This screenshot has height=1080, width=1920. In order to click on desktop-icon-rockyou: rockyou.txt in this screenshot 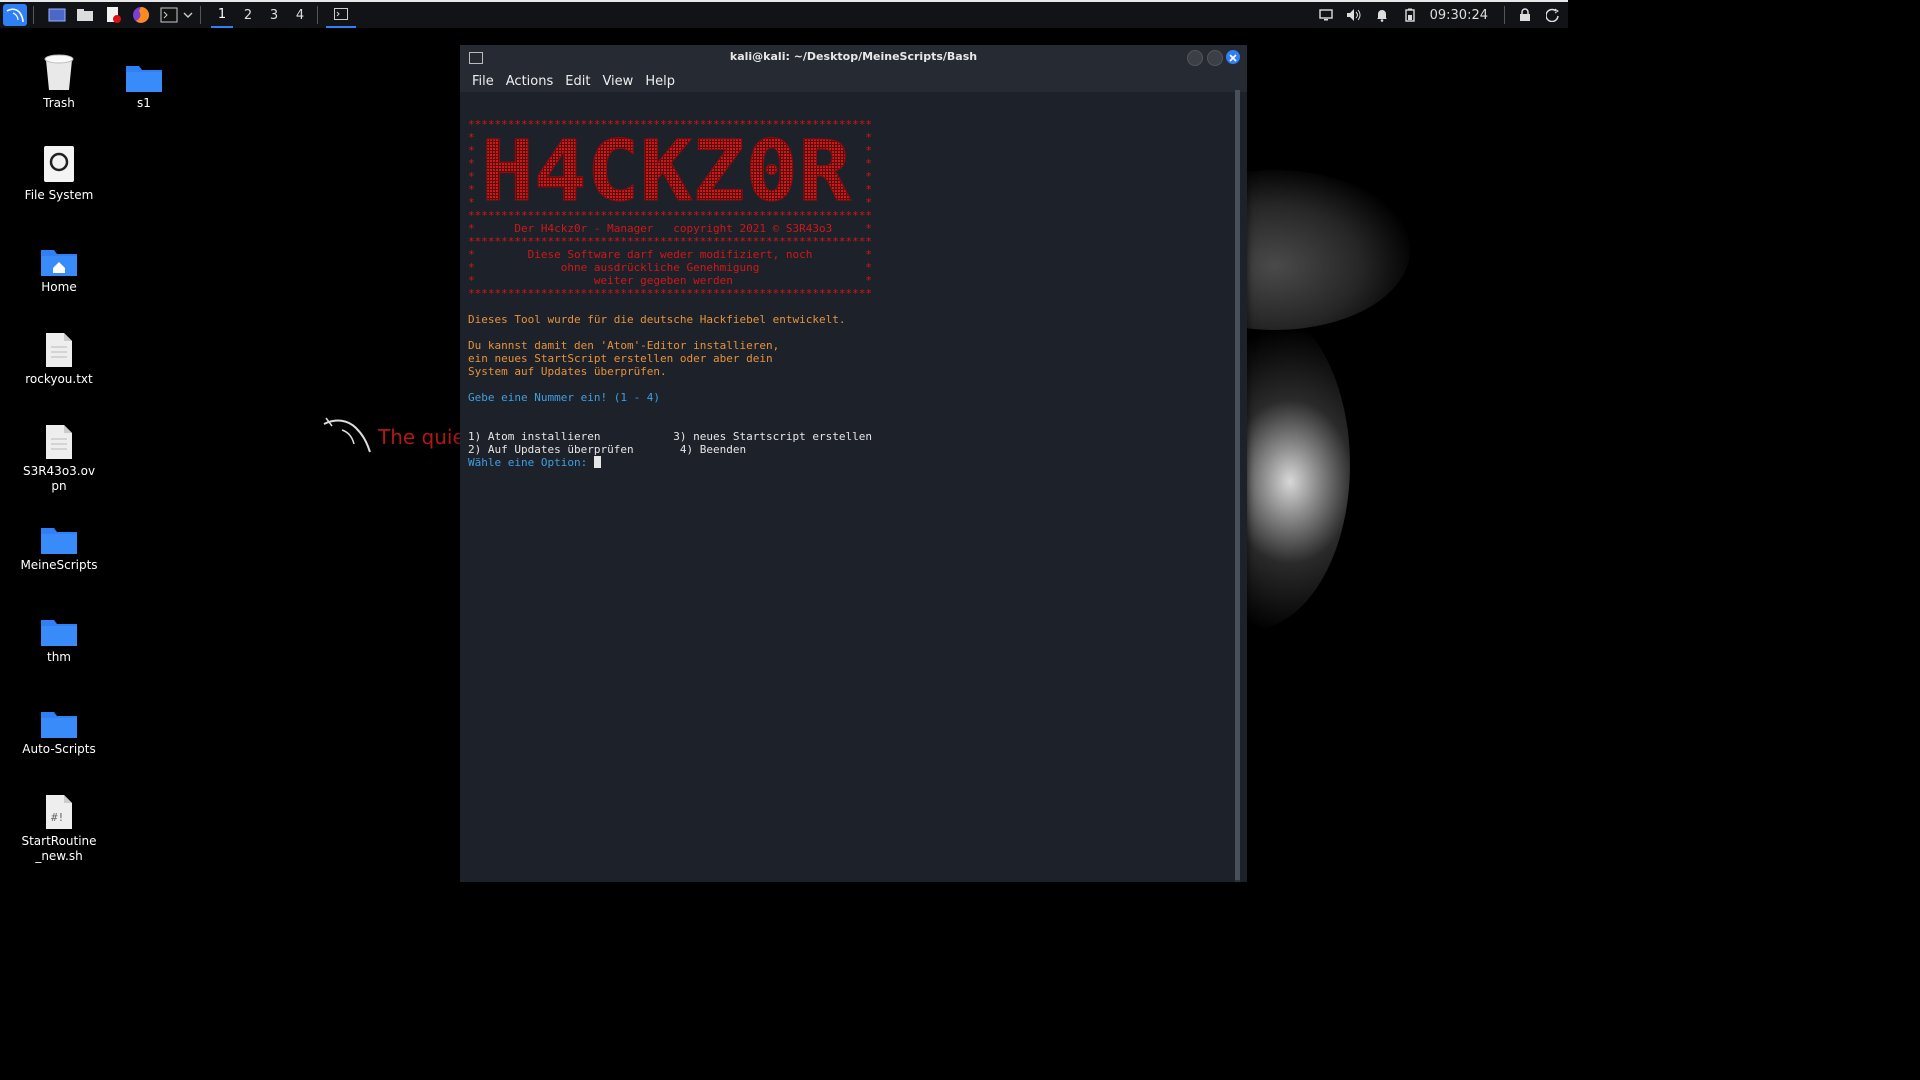, I will do `click(59, 355)`.